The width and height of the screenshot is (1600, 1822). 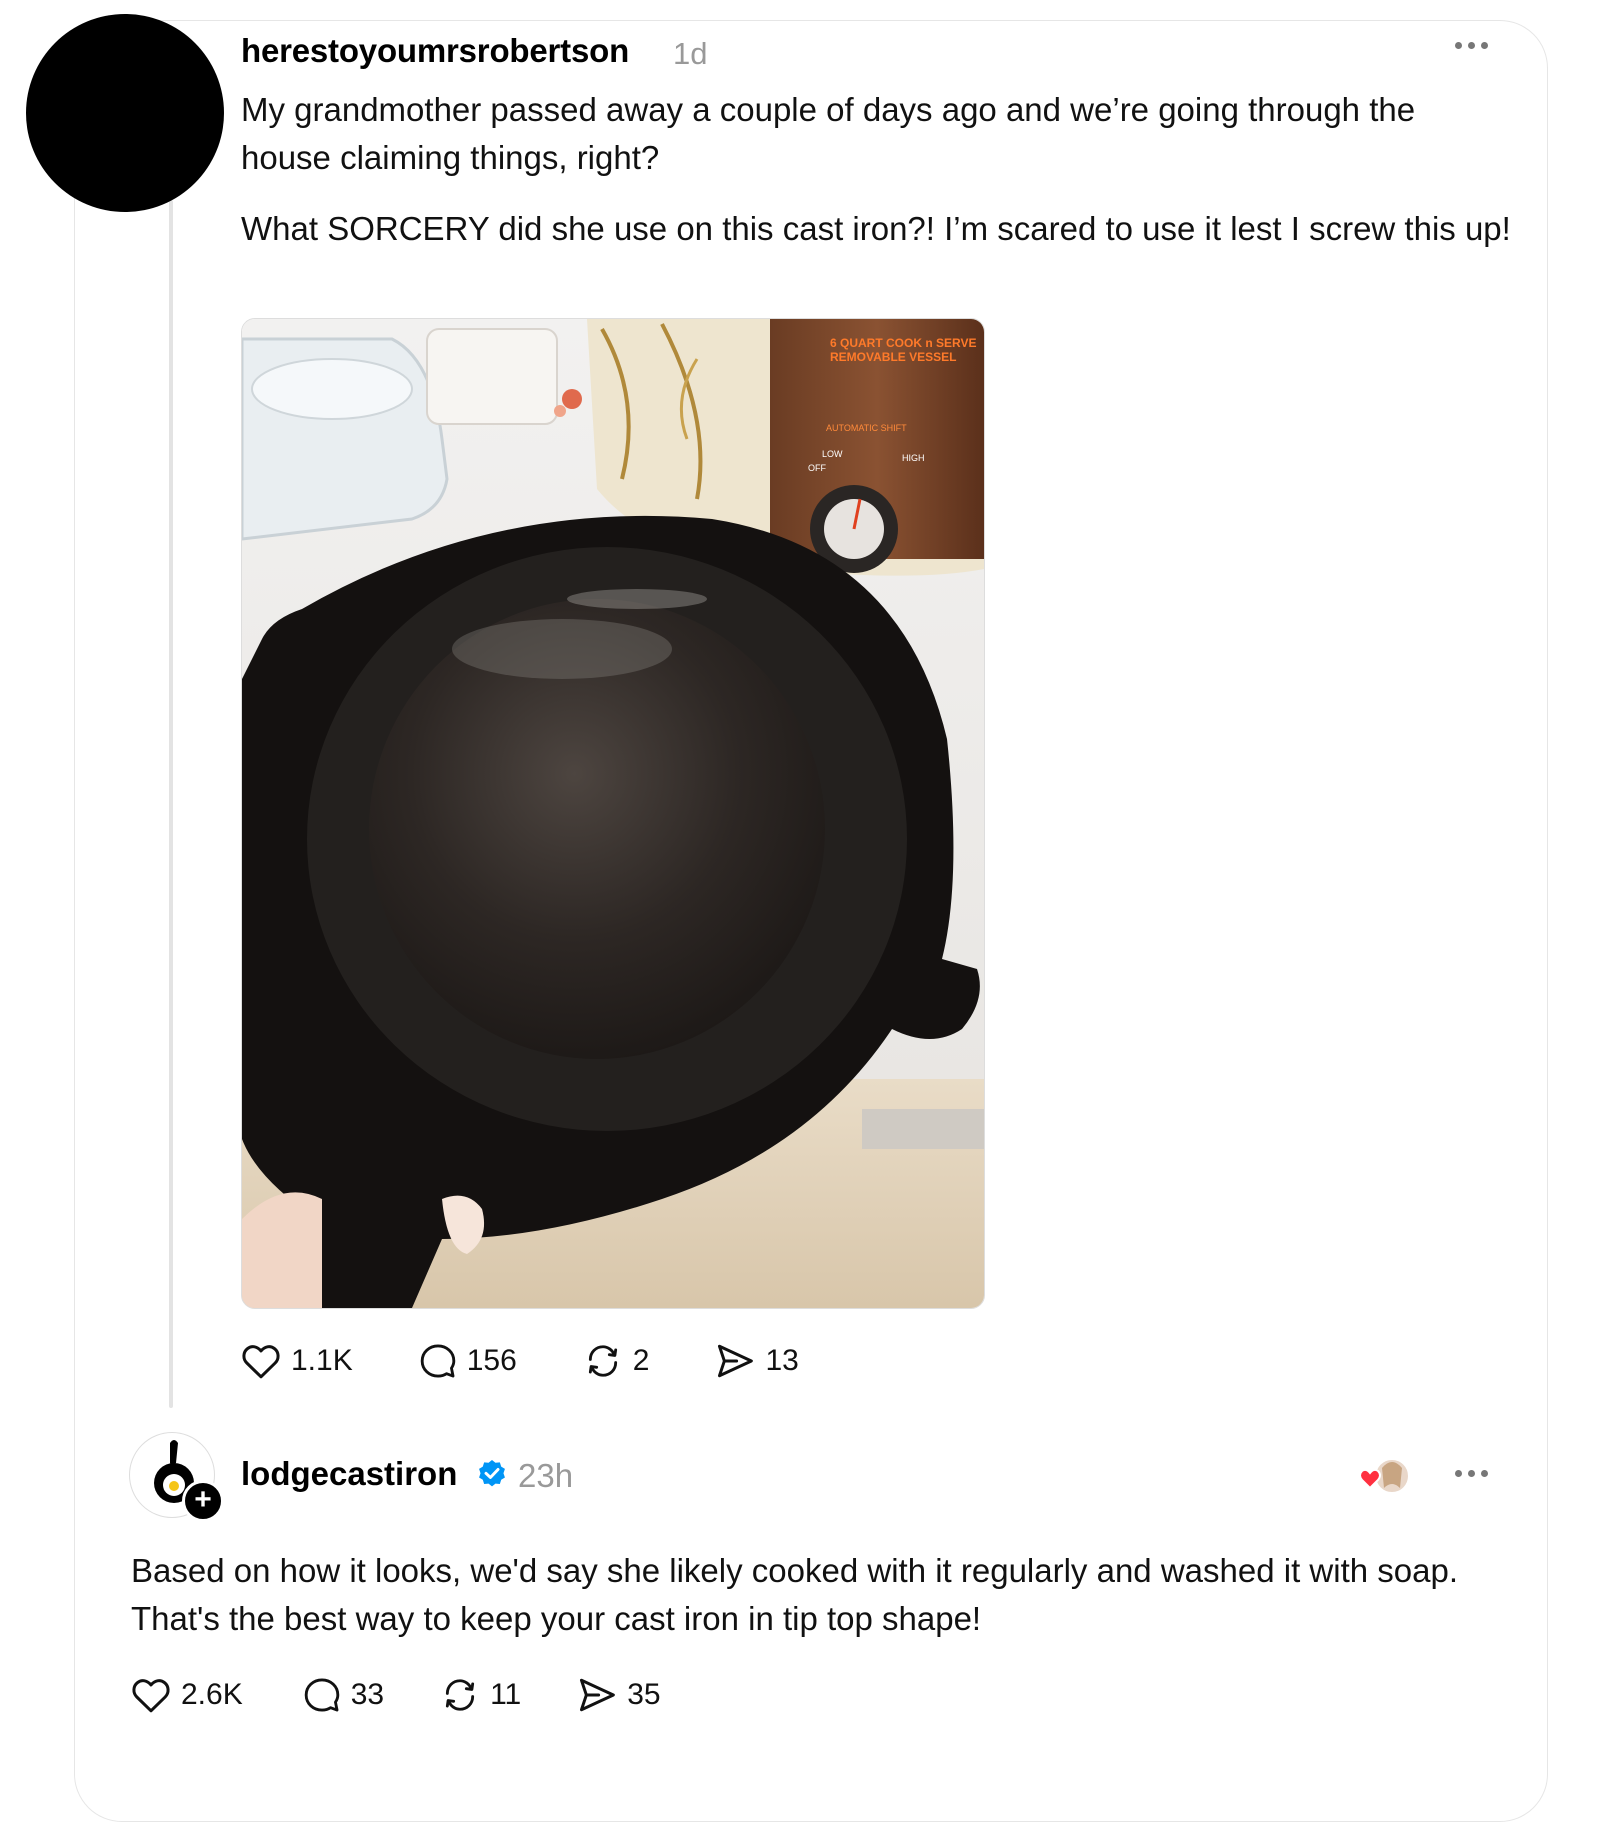 What do you see at coordinates (343, 1695) in the screenshot?
I see `reply-comment-button: 33` at bounding box center [343, 1695].